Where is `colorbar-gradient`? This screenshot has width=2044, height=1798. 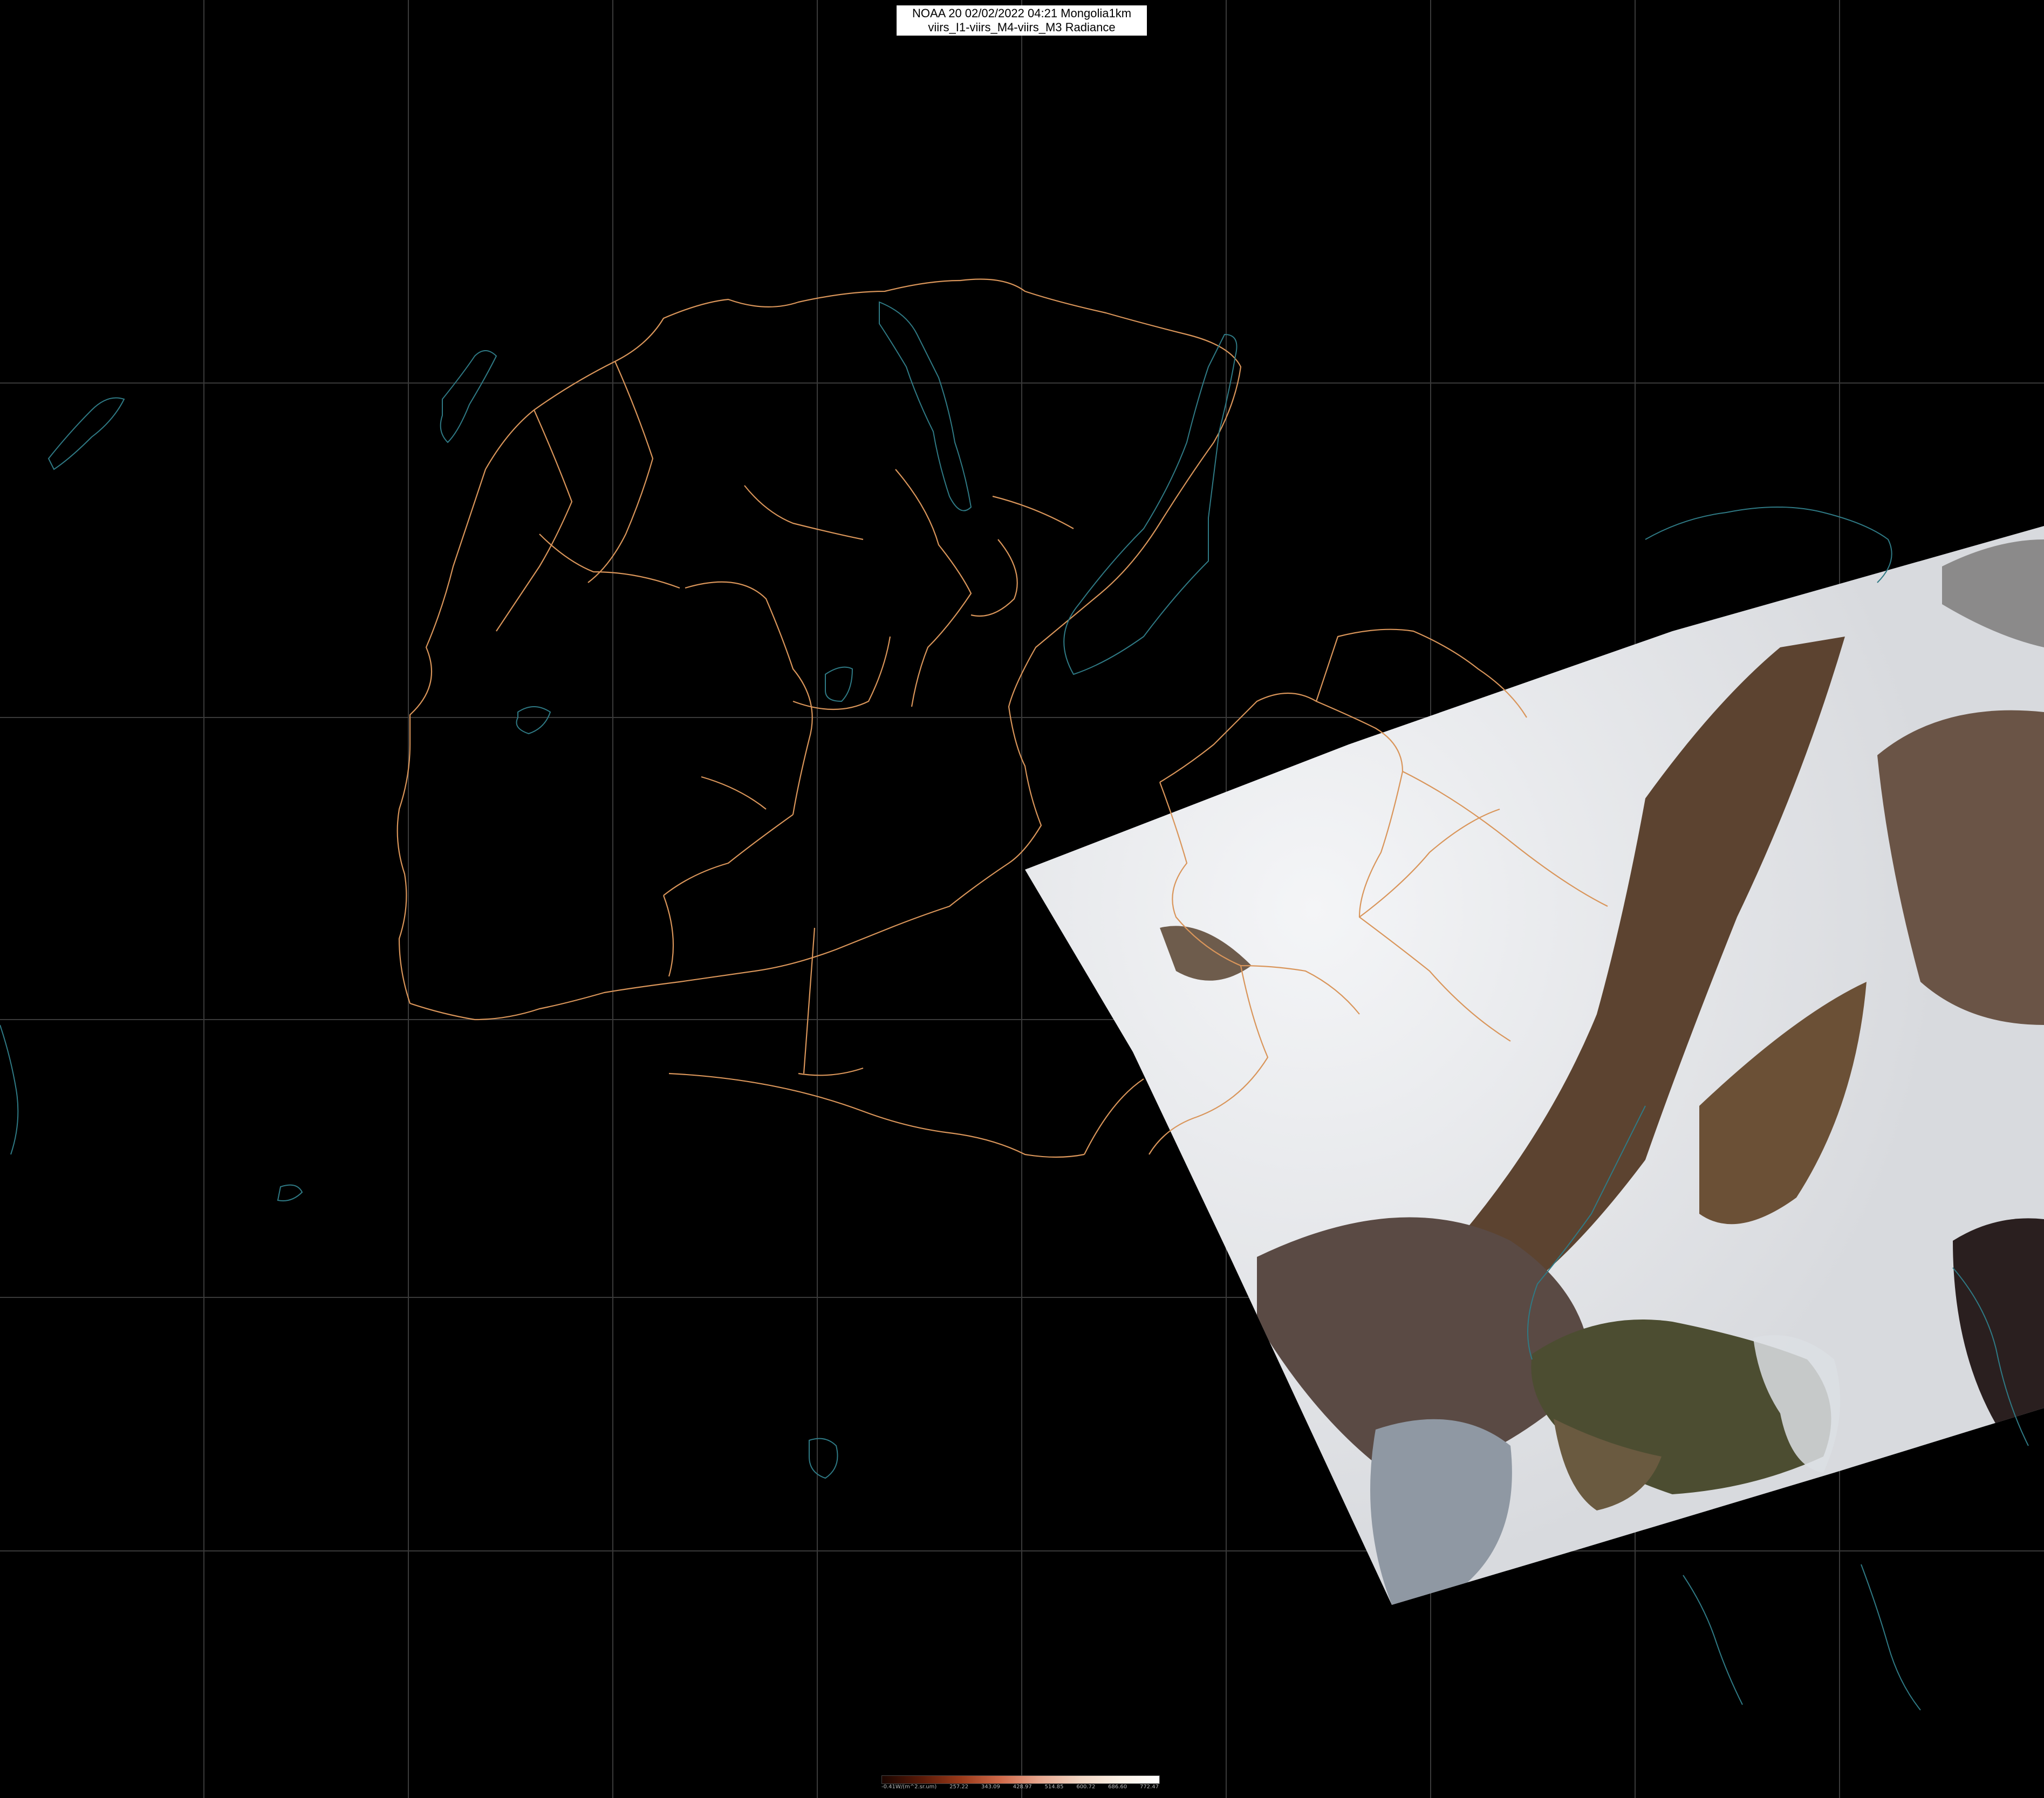 colorbar-gradient is located at coordinates (1020, 1780).